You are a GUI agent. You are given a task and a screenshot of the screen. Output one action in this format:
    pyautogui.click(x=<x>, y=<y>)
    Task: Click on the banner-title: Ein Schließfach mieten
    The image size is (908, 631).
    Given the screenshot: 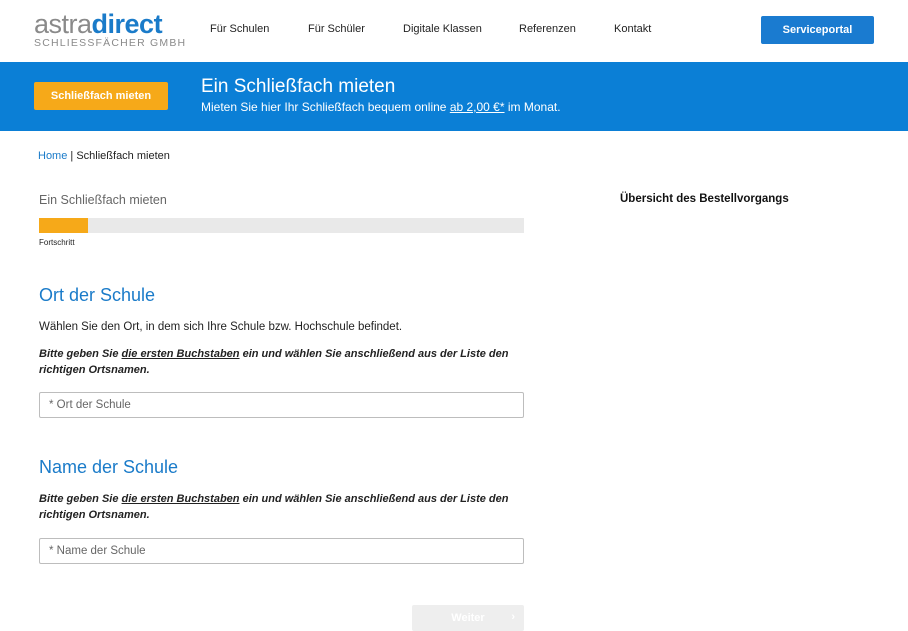 What is the action you would take?
    pyautogui.click(x=298, y=86)
    